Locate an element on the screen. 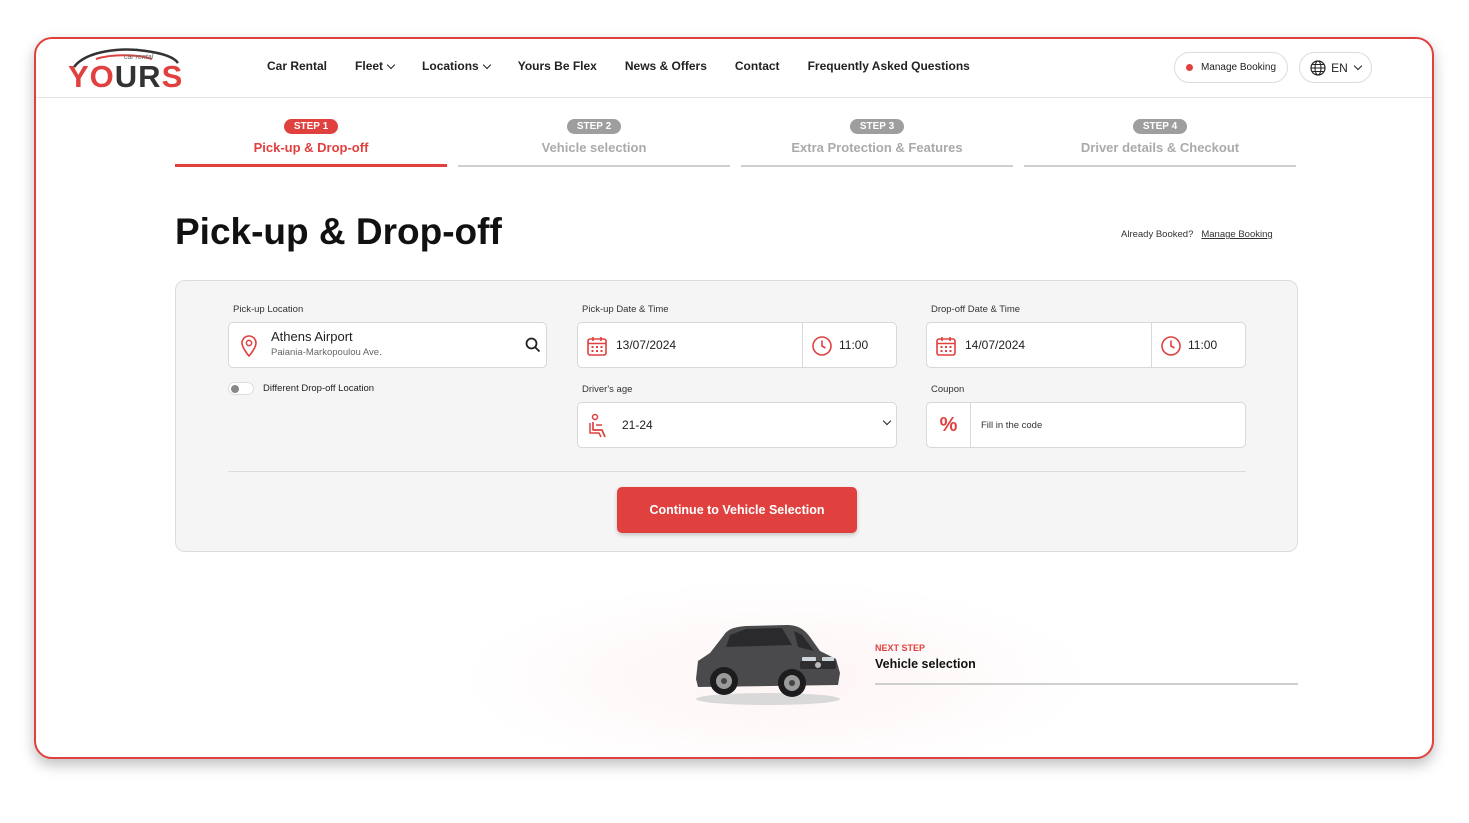 This screenshot has width=1469, height=823. search-icon is located at coordinates (533, 345).